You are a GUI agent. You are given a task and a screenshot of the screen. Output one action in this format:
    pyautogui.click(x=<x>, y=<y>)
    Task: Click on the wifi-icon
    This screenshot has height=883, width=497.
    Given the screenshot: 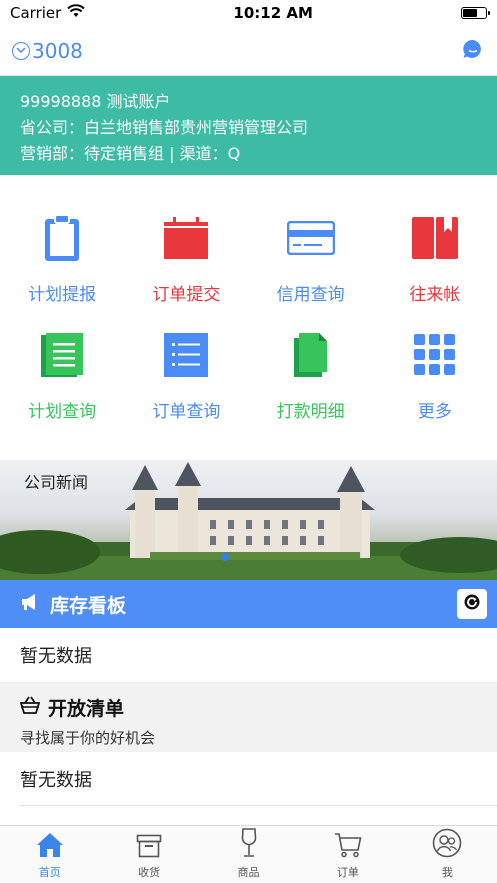 What is the action you would take?
    pyautogui.click(x=76, y=13)
    